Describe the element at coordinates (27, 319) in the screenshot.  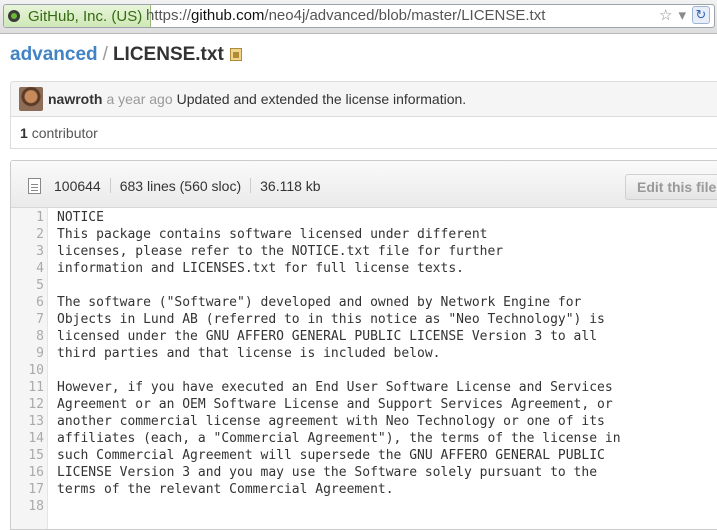
I see `line-number: 7` at that location.